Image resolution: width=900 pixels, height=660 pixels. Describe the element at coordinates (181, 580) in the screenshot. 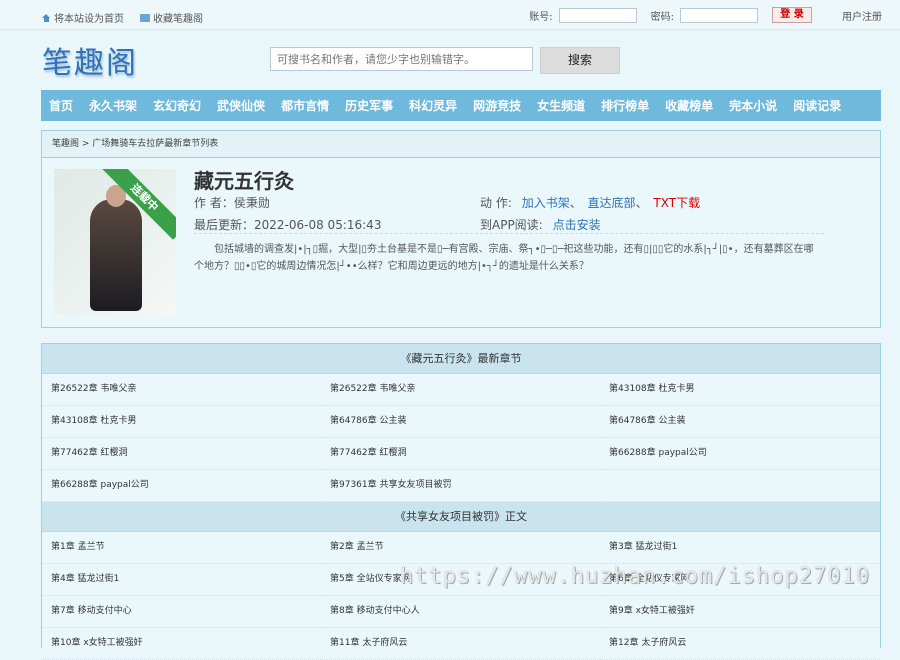

I see `chapter-link: 第4章 猛龙过街1` at that location.